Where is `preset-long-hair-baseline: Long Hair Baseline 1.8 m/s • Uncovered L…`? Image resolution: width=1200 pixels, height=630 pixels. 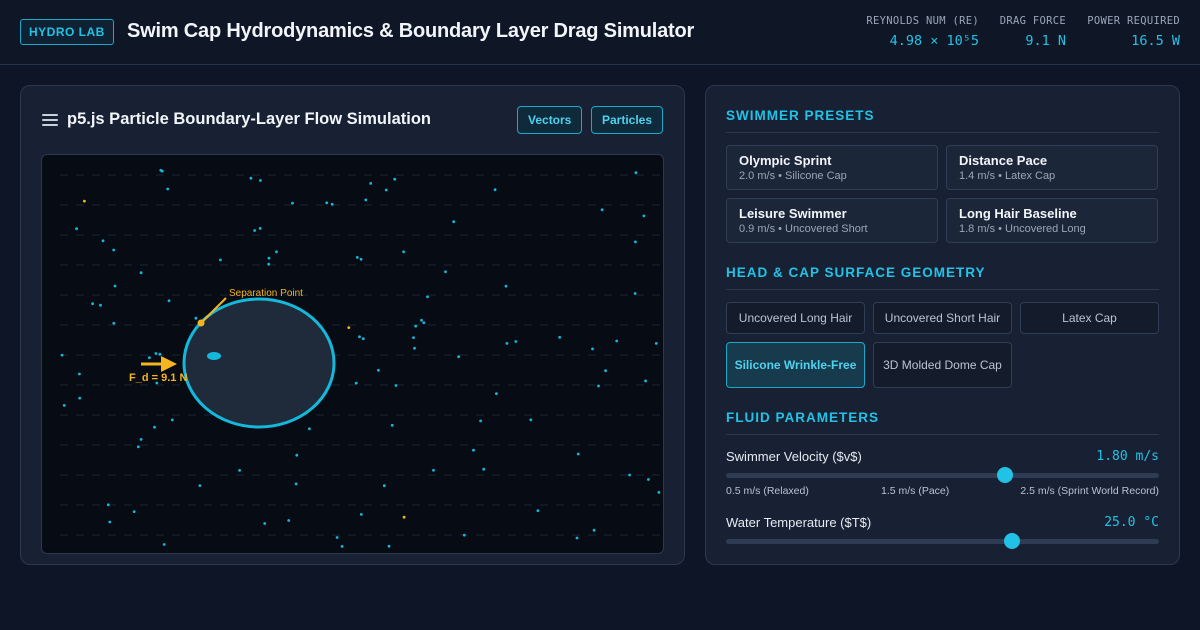
preset-long-hair-baseline: Long Hair Baseline 1.8 m/s • Uncovered L… is located at coordinates (1052, 220).